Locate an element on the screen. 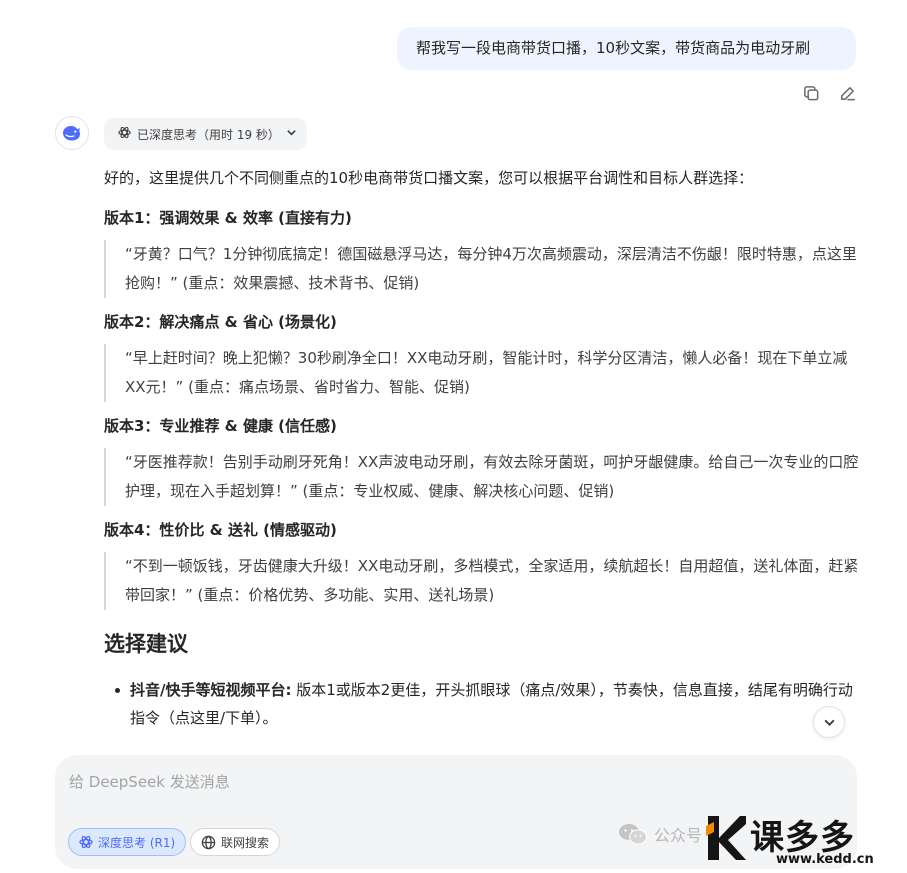 The image size is (907, 873). kedd-logo-watermark: 课多多 www.kedd.cn is located at coordinates (804, 841).